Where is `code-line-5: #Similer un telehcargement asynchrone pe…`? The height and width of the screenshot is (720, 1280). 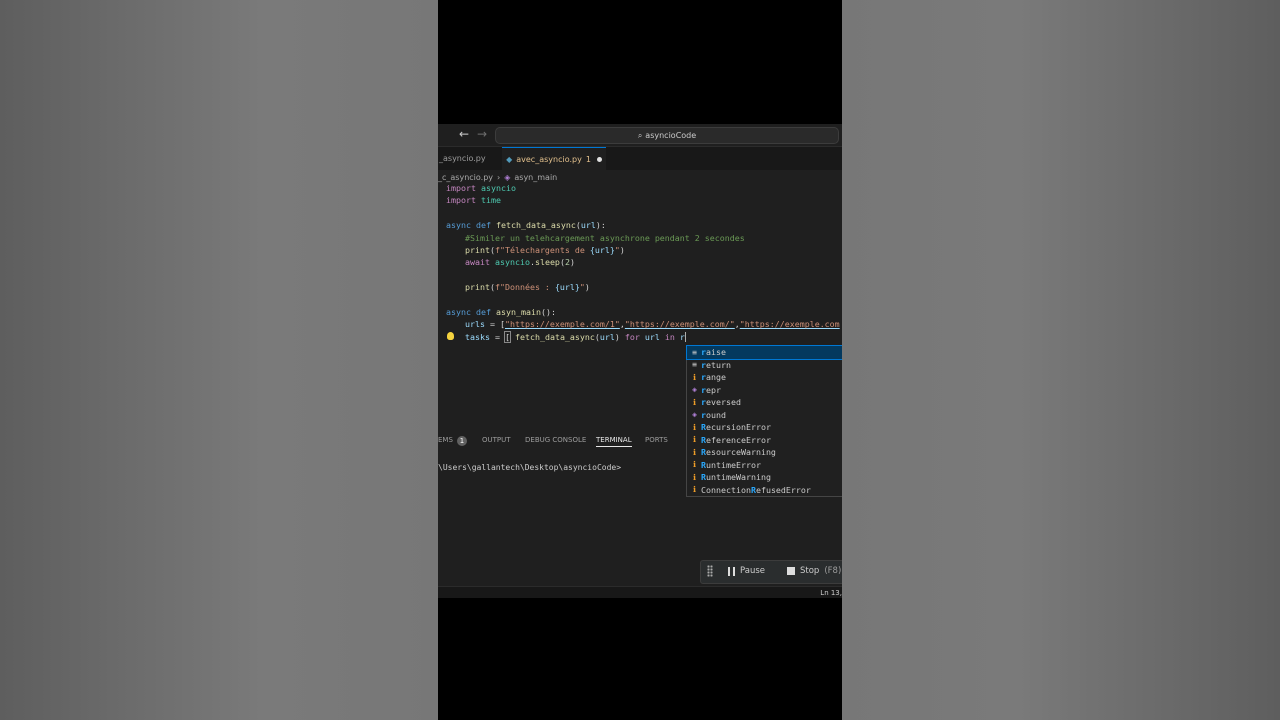
code-line-5: #Similer un telehcargement asynchrone pe… is located at coordinates (605, 237).